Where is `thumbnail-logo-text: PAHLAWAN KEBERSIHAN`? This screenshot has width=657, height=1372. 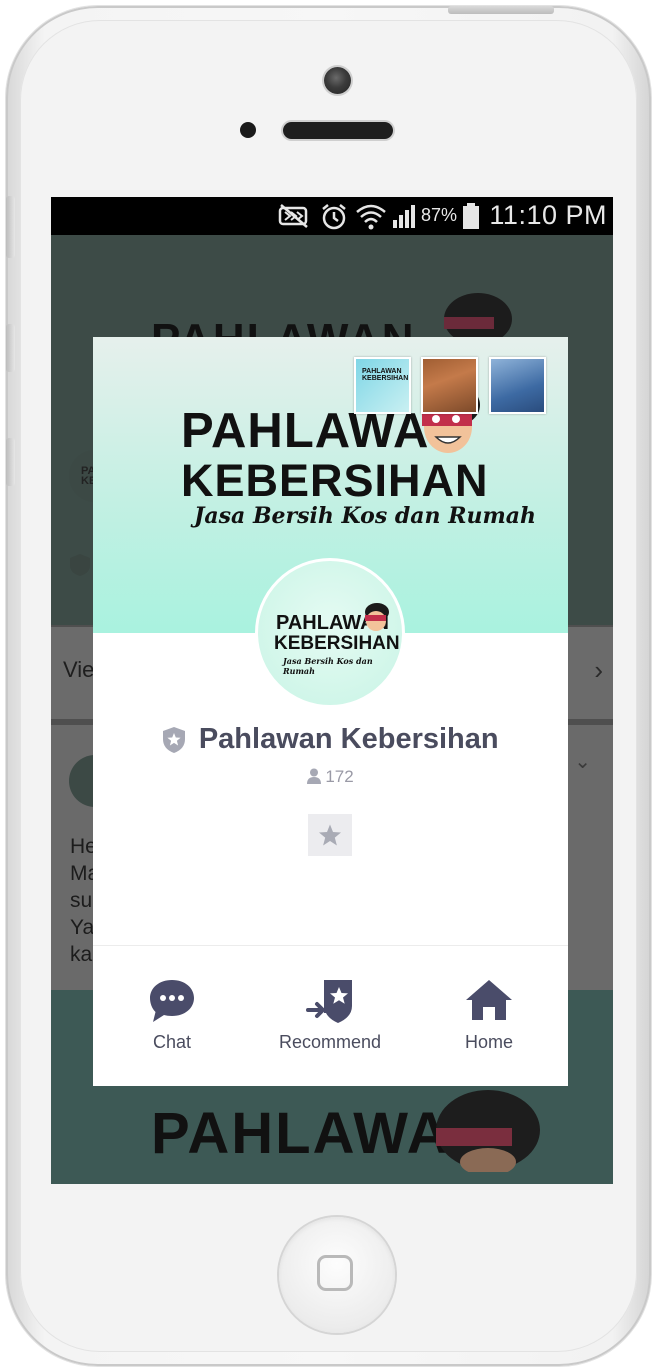
thumbnail-logo-text: PAHLAWAN KEBERSIHAN is located at coordinates (385, 375).